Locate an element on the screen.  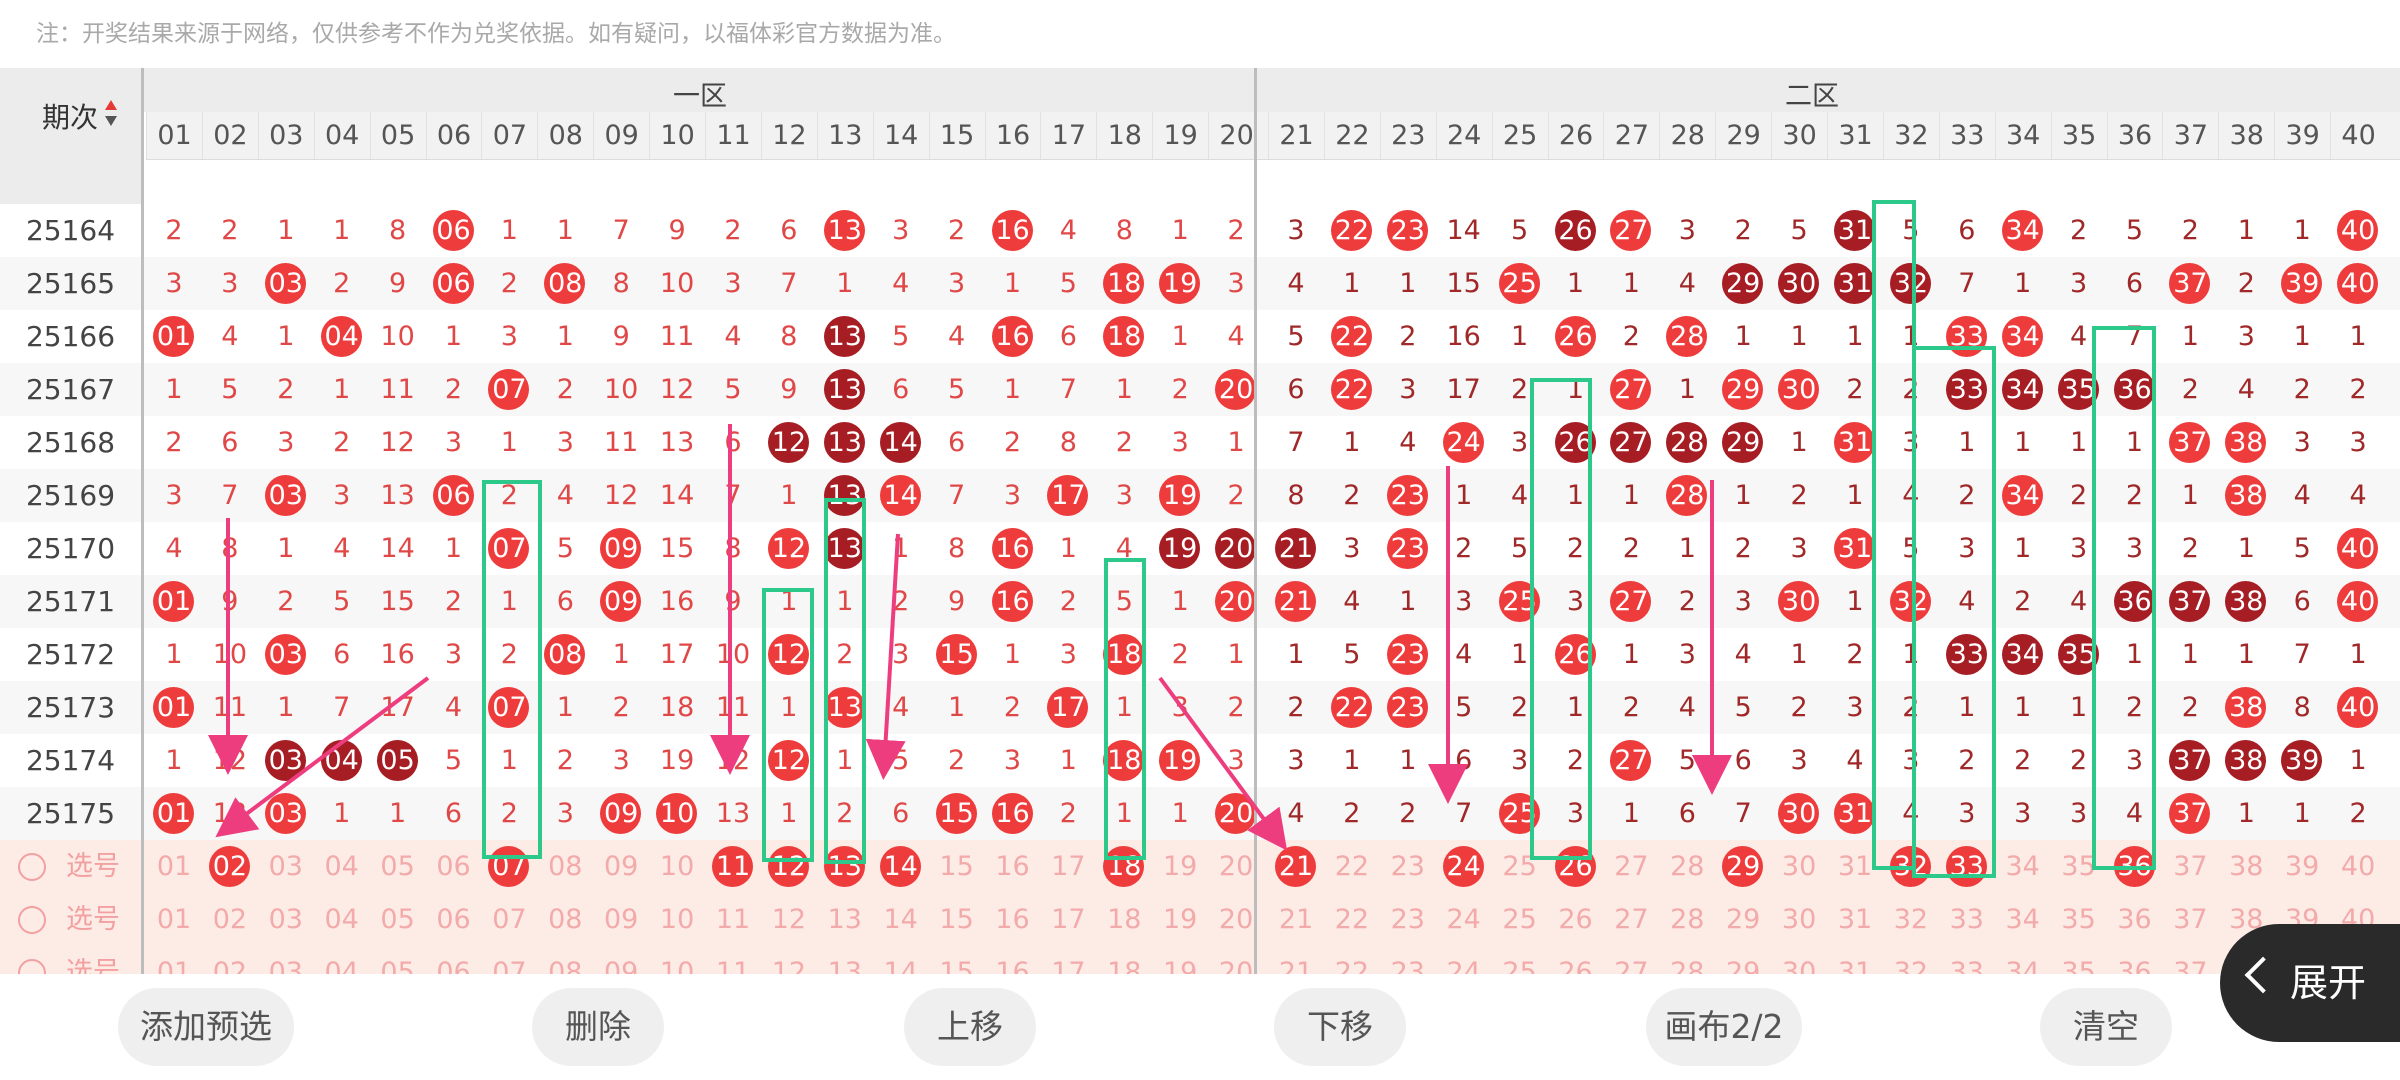
omission-value: 09 is located at coordinates (621, 960).